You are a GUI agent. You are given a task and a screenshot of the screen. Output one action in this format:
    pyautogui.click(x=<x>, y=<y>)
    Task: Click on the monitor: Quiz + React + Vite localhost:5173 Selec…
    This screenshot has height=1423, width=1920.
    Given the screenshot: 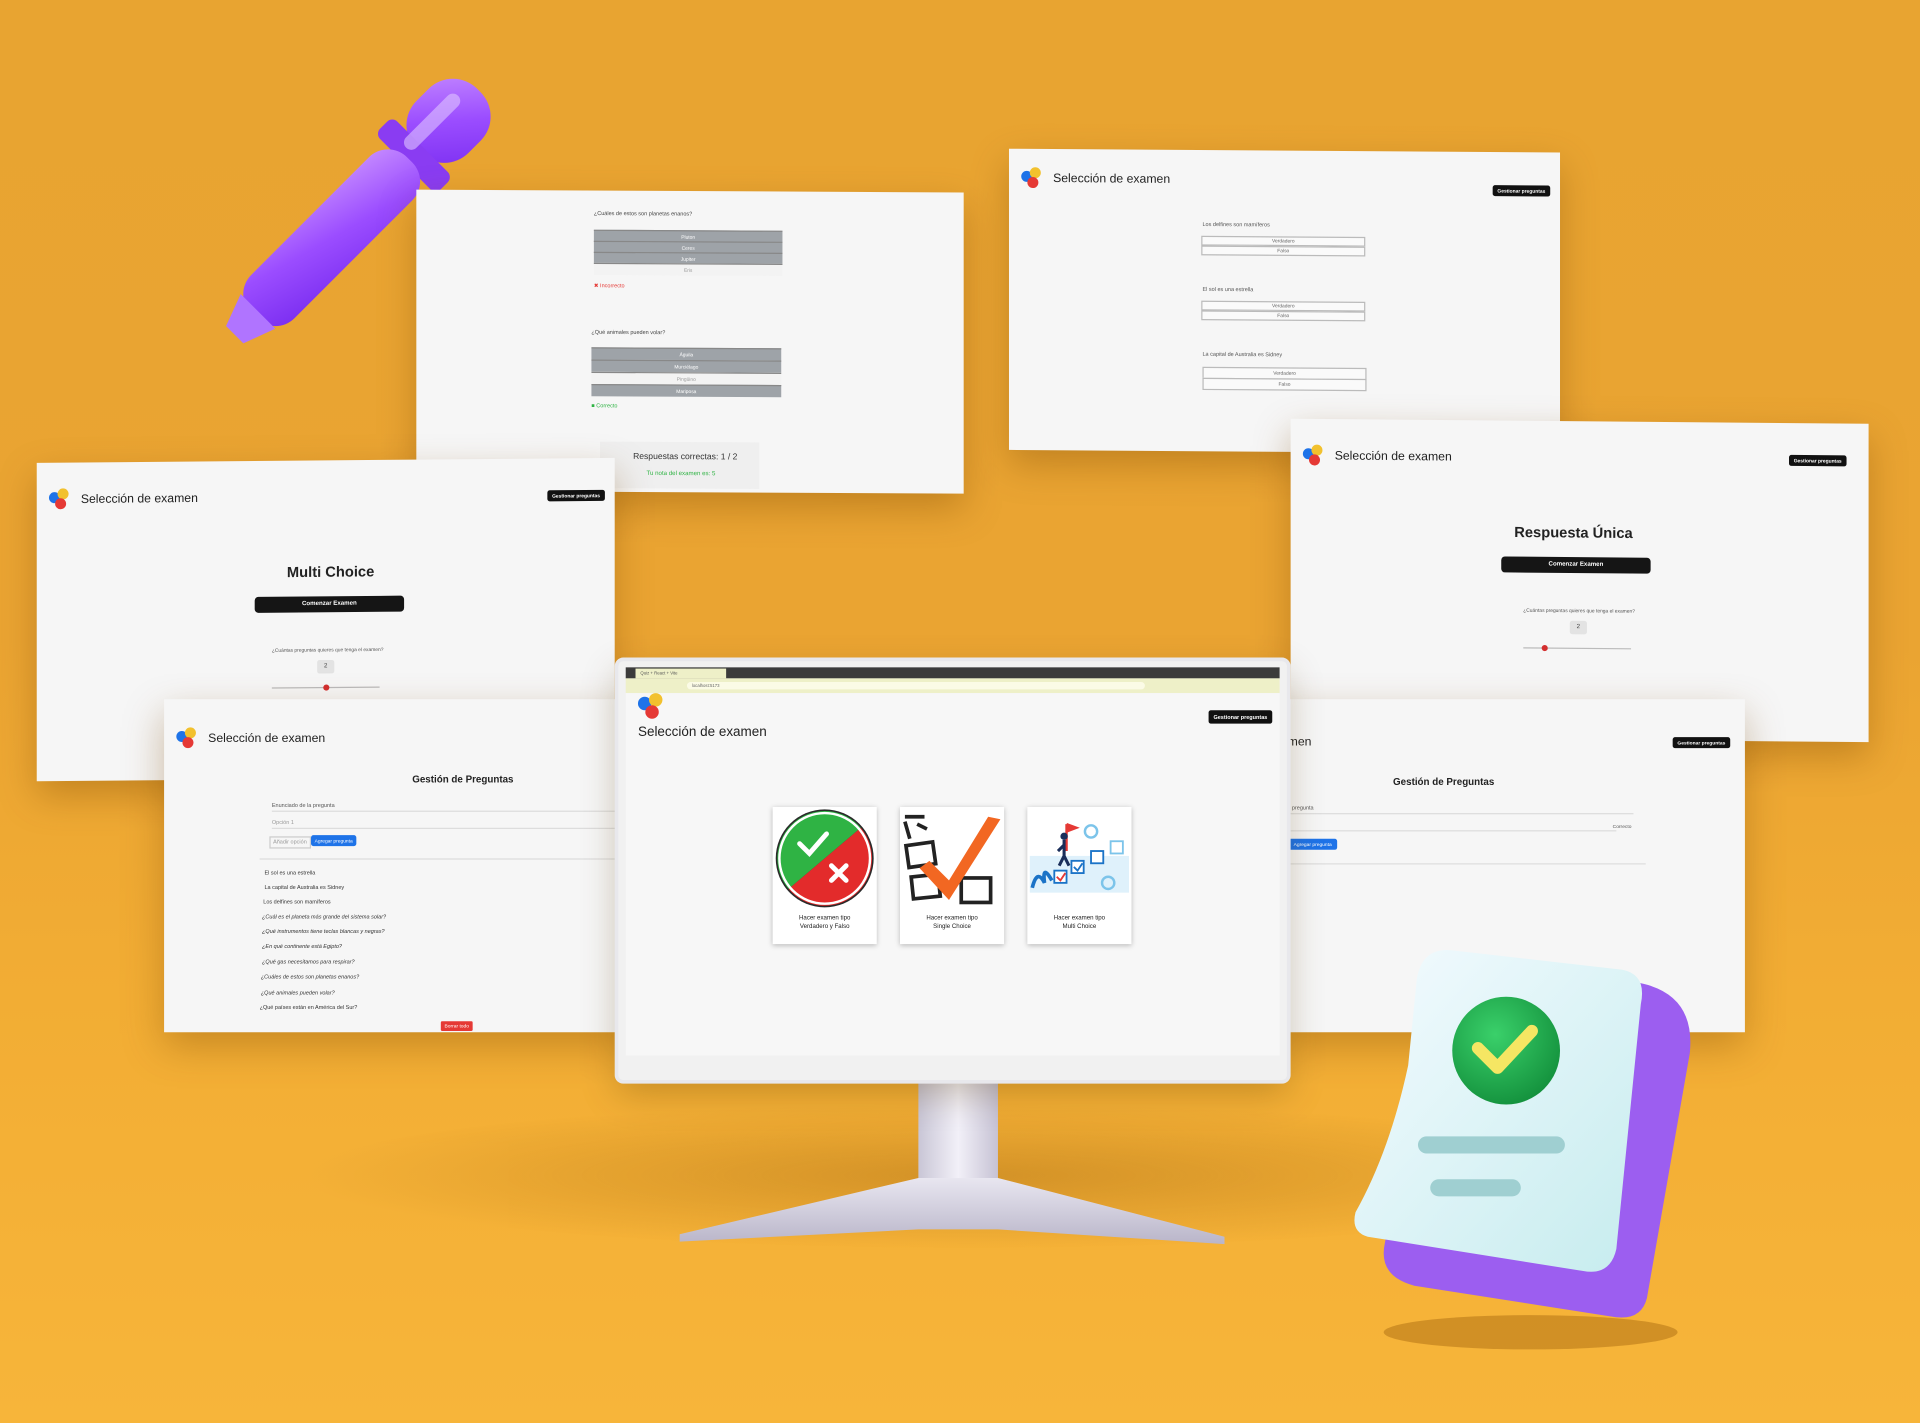 What is the action you would take?
    pyautogui.click(x=952, y=871)
    